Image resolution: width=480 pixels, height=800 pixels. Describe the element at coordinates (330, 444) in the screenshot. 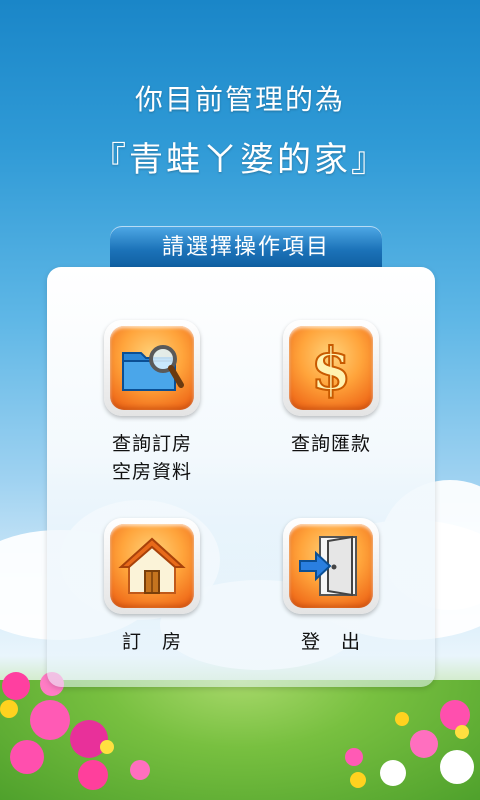

I see `query-payment-label: 查詢匯款` at that location.